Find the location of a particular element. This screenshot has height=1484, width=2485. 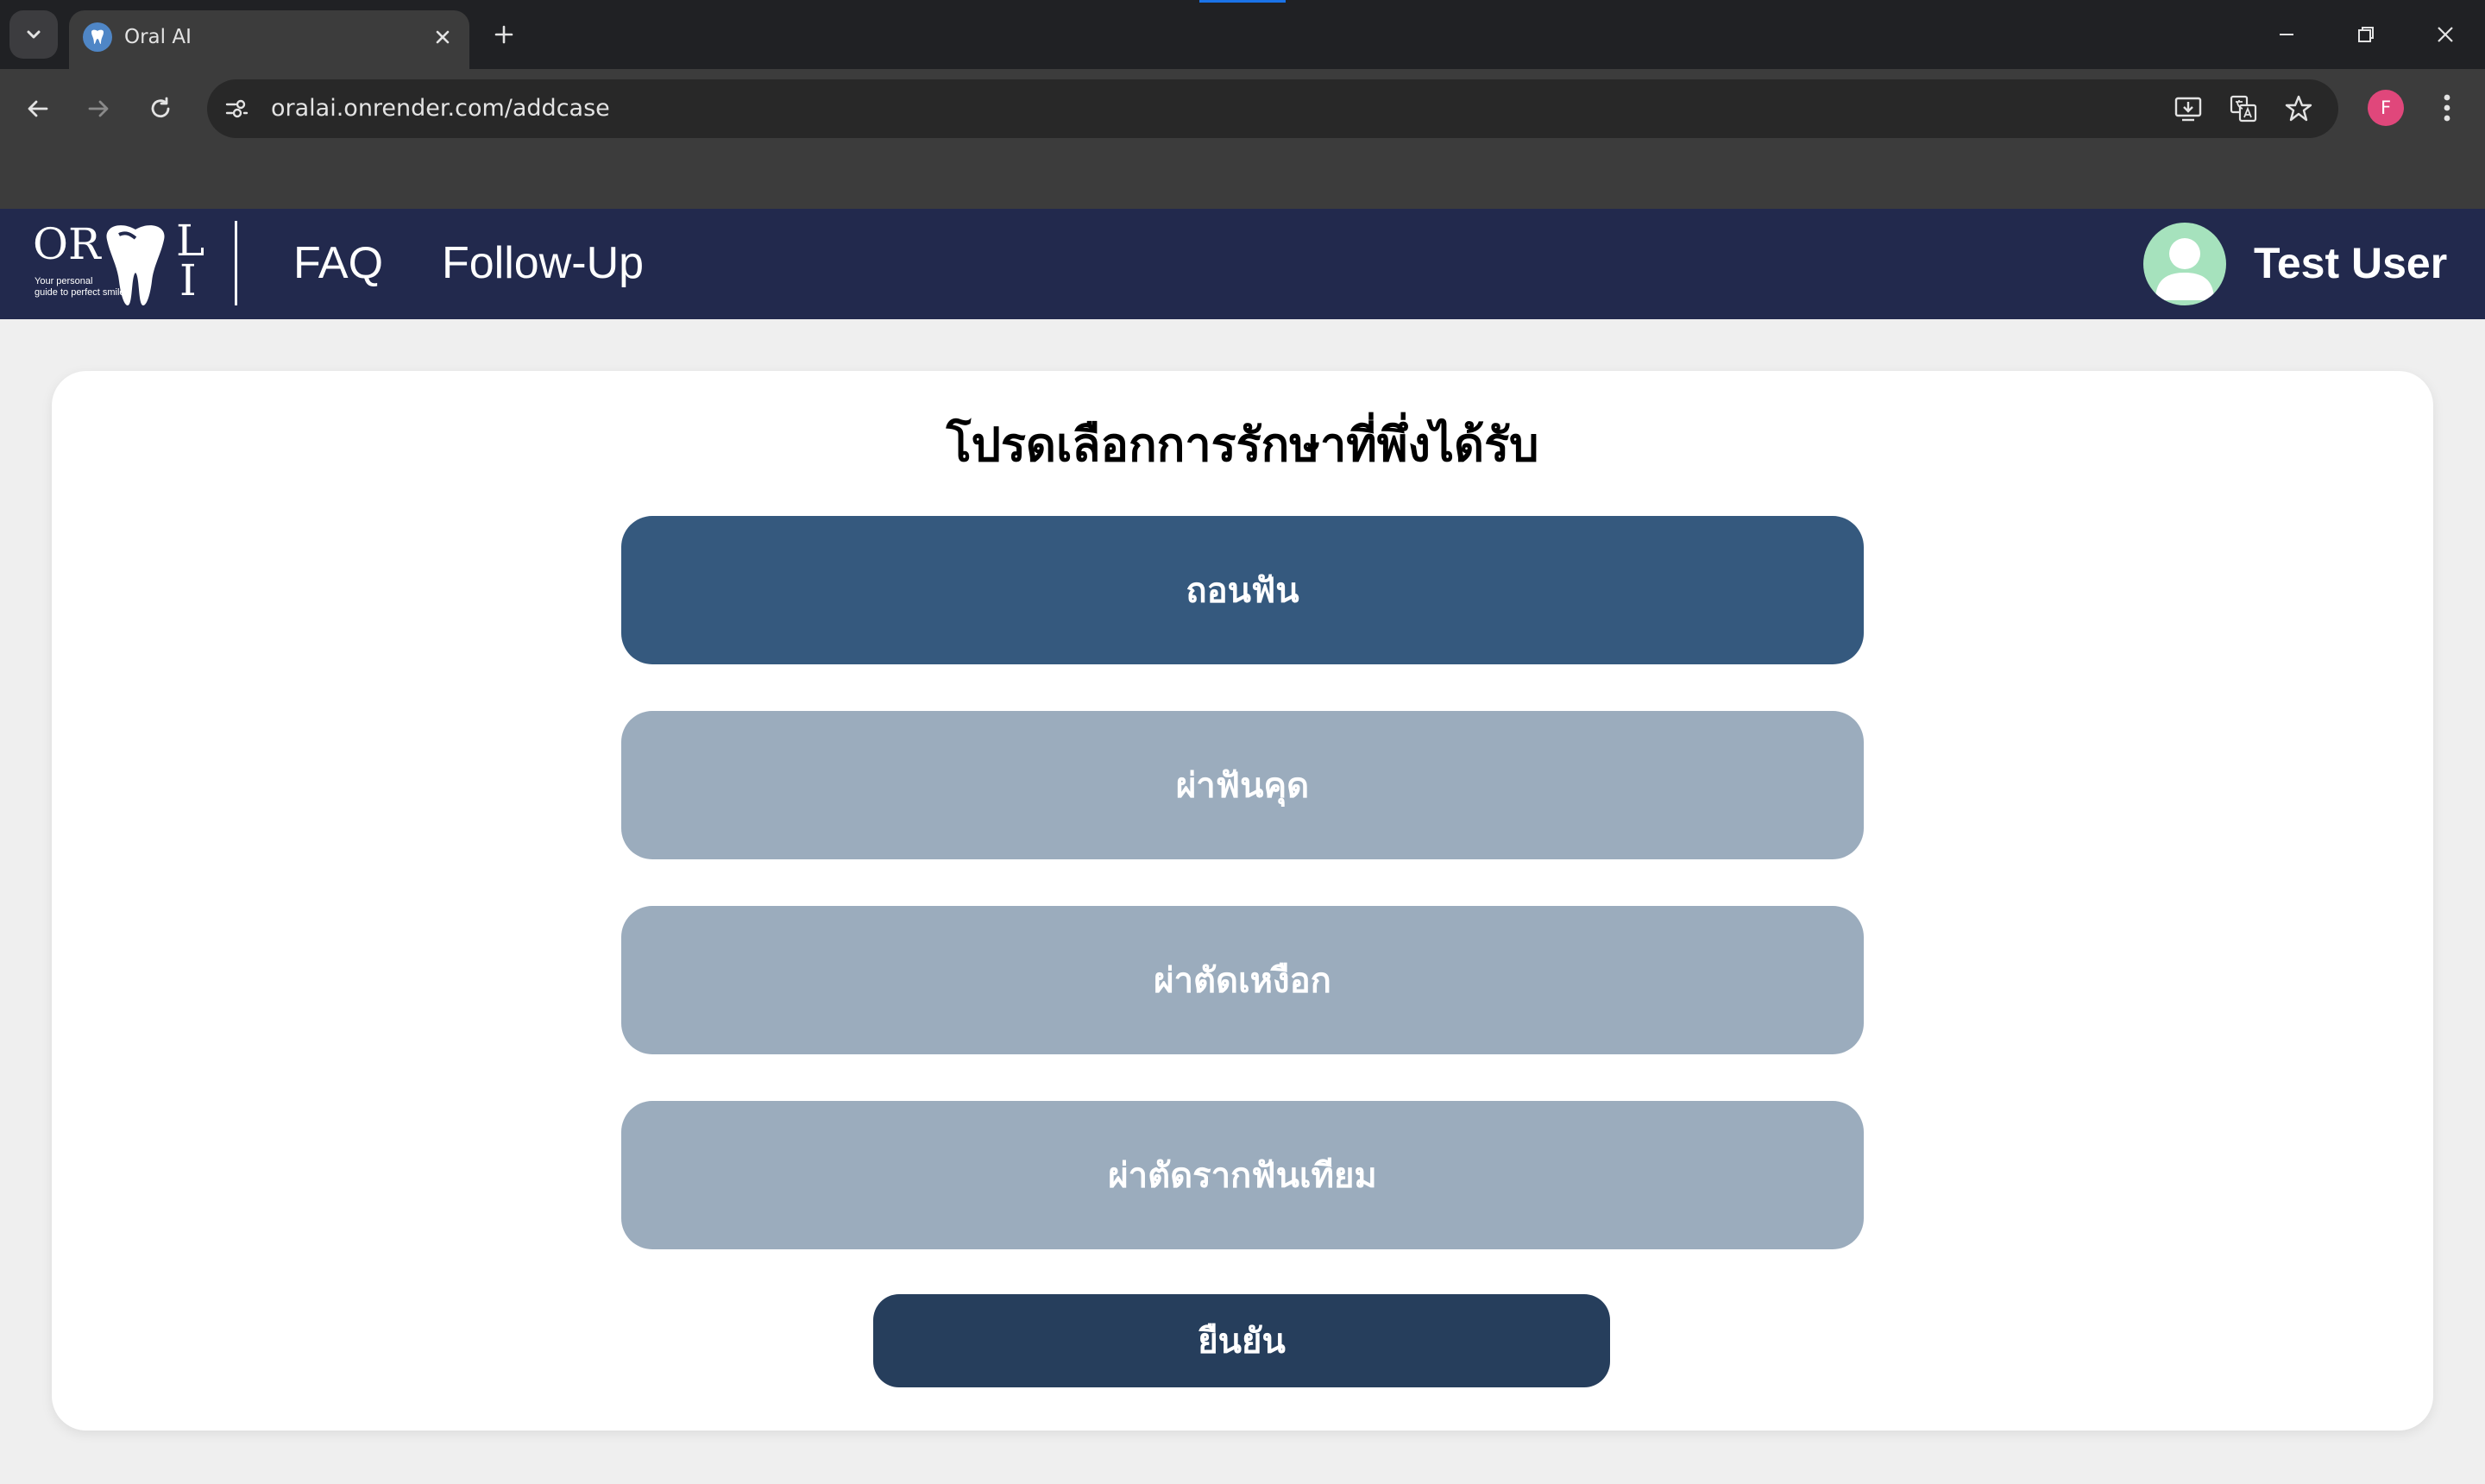

logo-letter-i: I is located at coordinates (188, 280).